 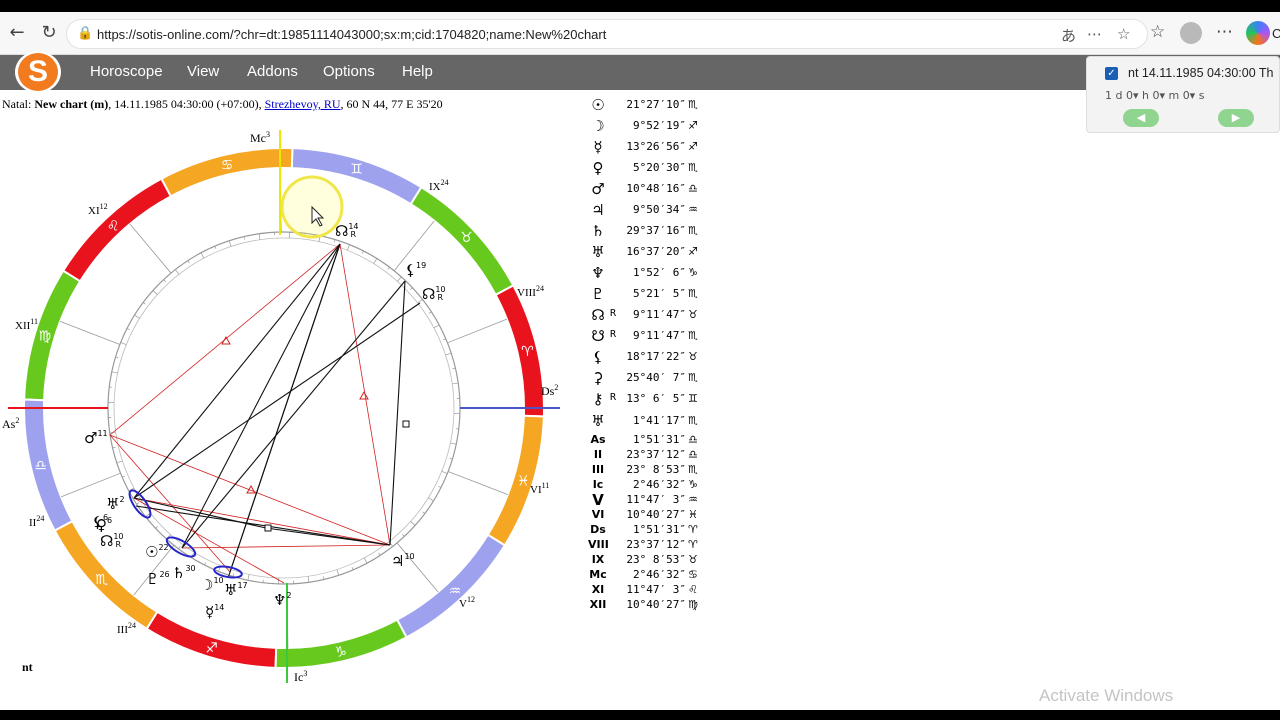 What do you see at coordinates (539, 488) in the screenshot?
I see `house-number-label: VI11` at bounding box center [539, 488].